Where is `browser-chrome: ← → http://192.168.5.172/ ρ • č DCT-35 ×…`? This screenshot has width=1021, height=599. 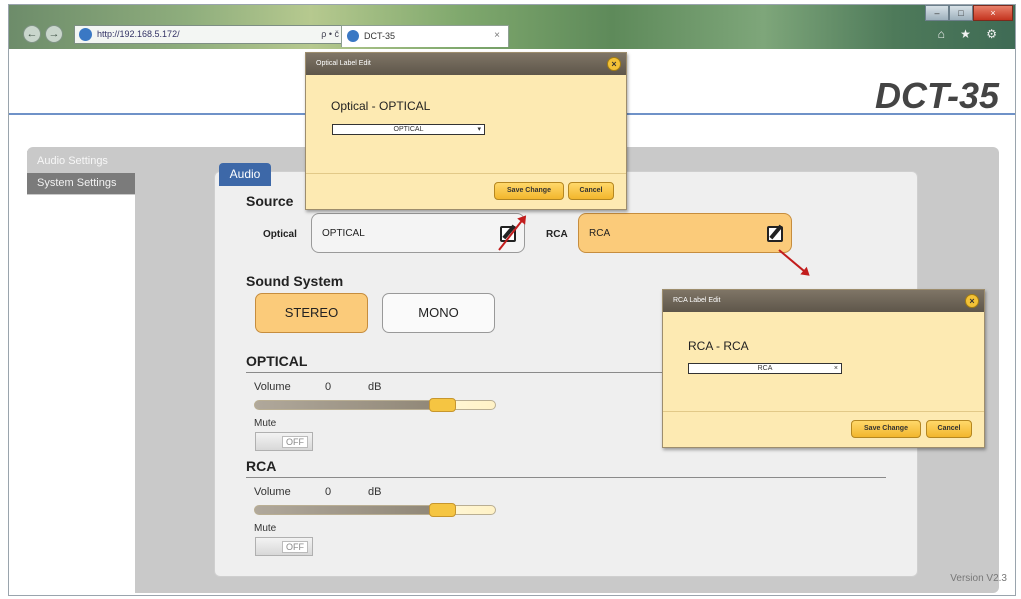 browser-chrome: ← → http://192.168.5.172/ ρ • č DCT-35 ×… is located at coordinates (512, 27).